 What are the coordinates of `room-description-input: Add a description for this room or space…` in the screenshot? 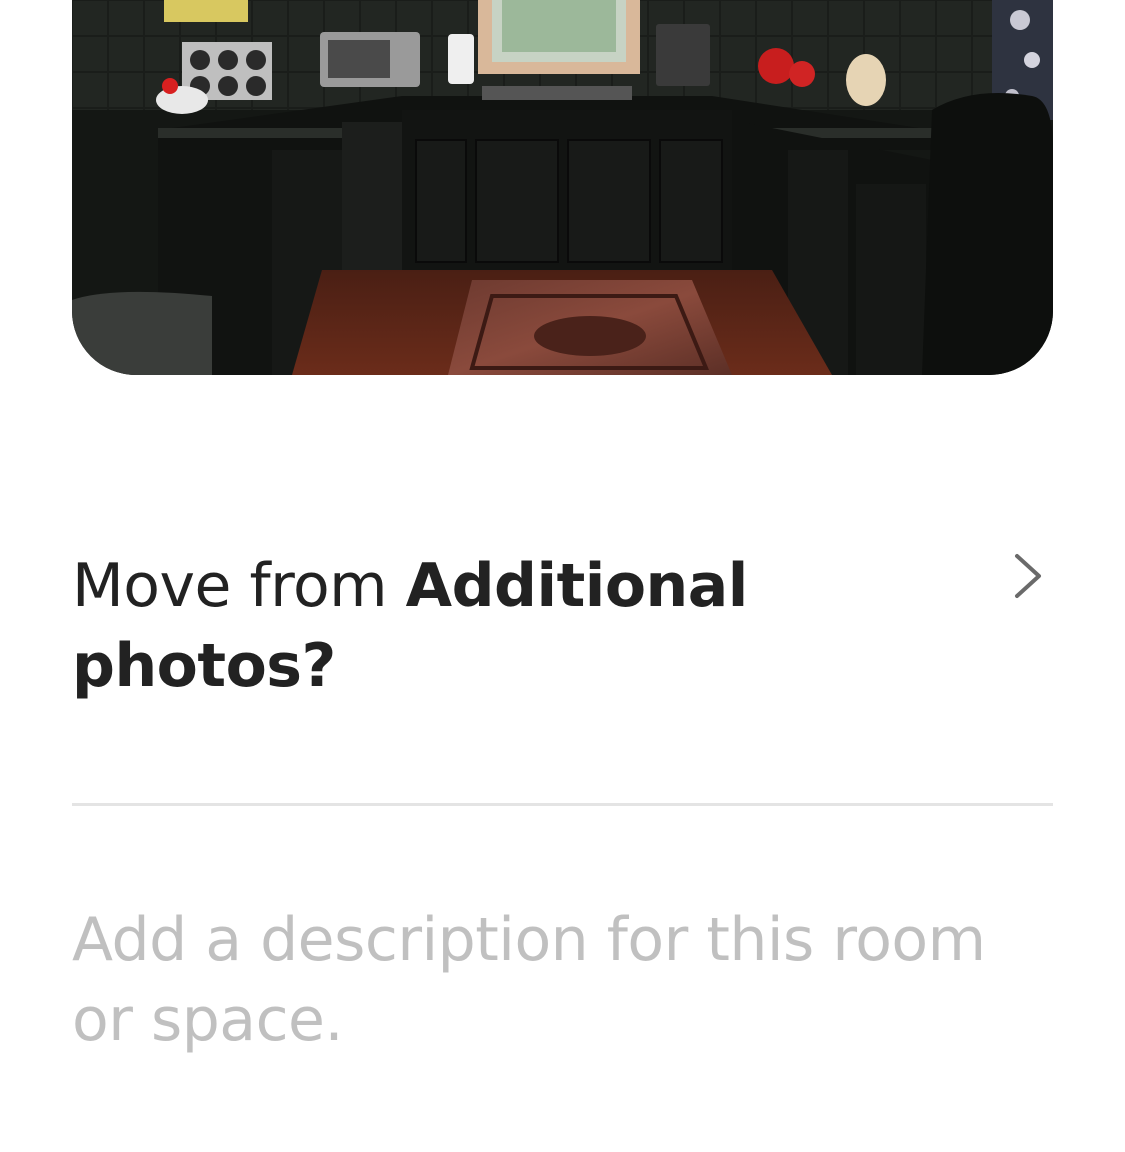 It's located at (562, 985).